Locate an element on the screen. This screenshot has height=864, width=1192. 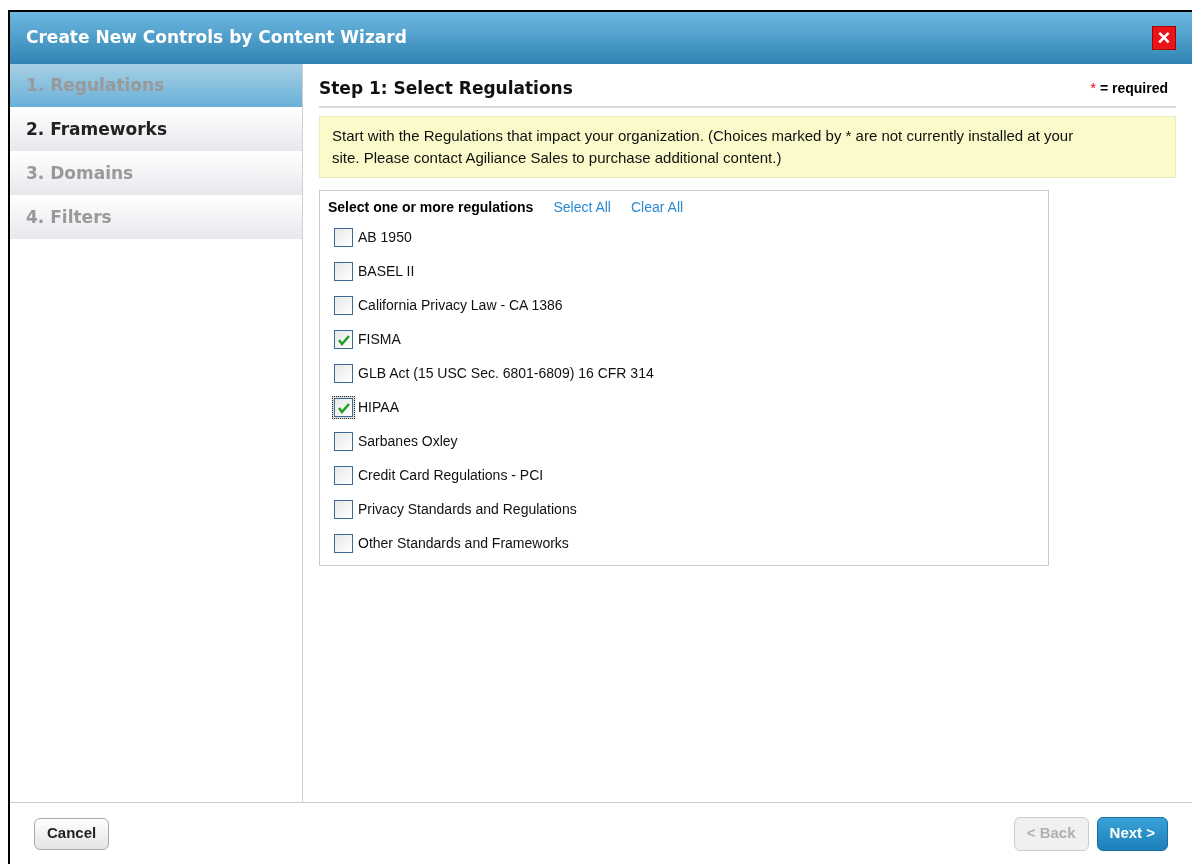
notice-banner: Start with the Regulations that impact your organization. (Choices marked by * are not currently installed at your site. Please contact Agiliance Sales to purchase additional content.) is located at coordinates (747, 146).